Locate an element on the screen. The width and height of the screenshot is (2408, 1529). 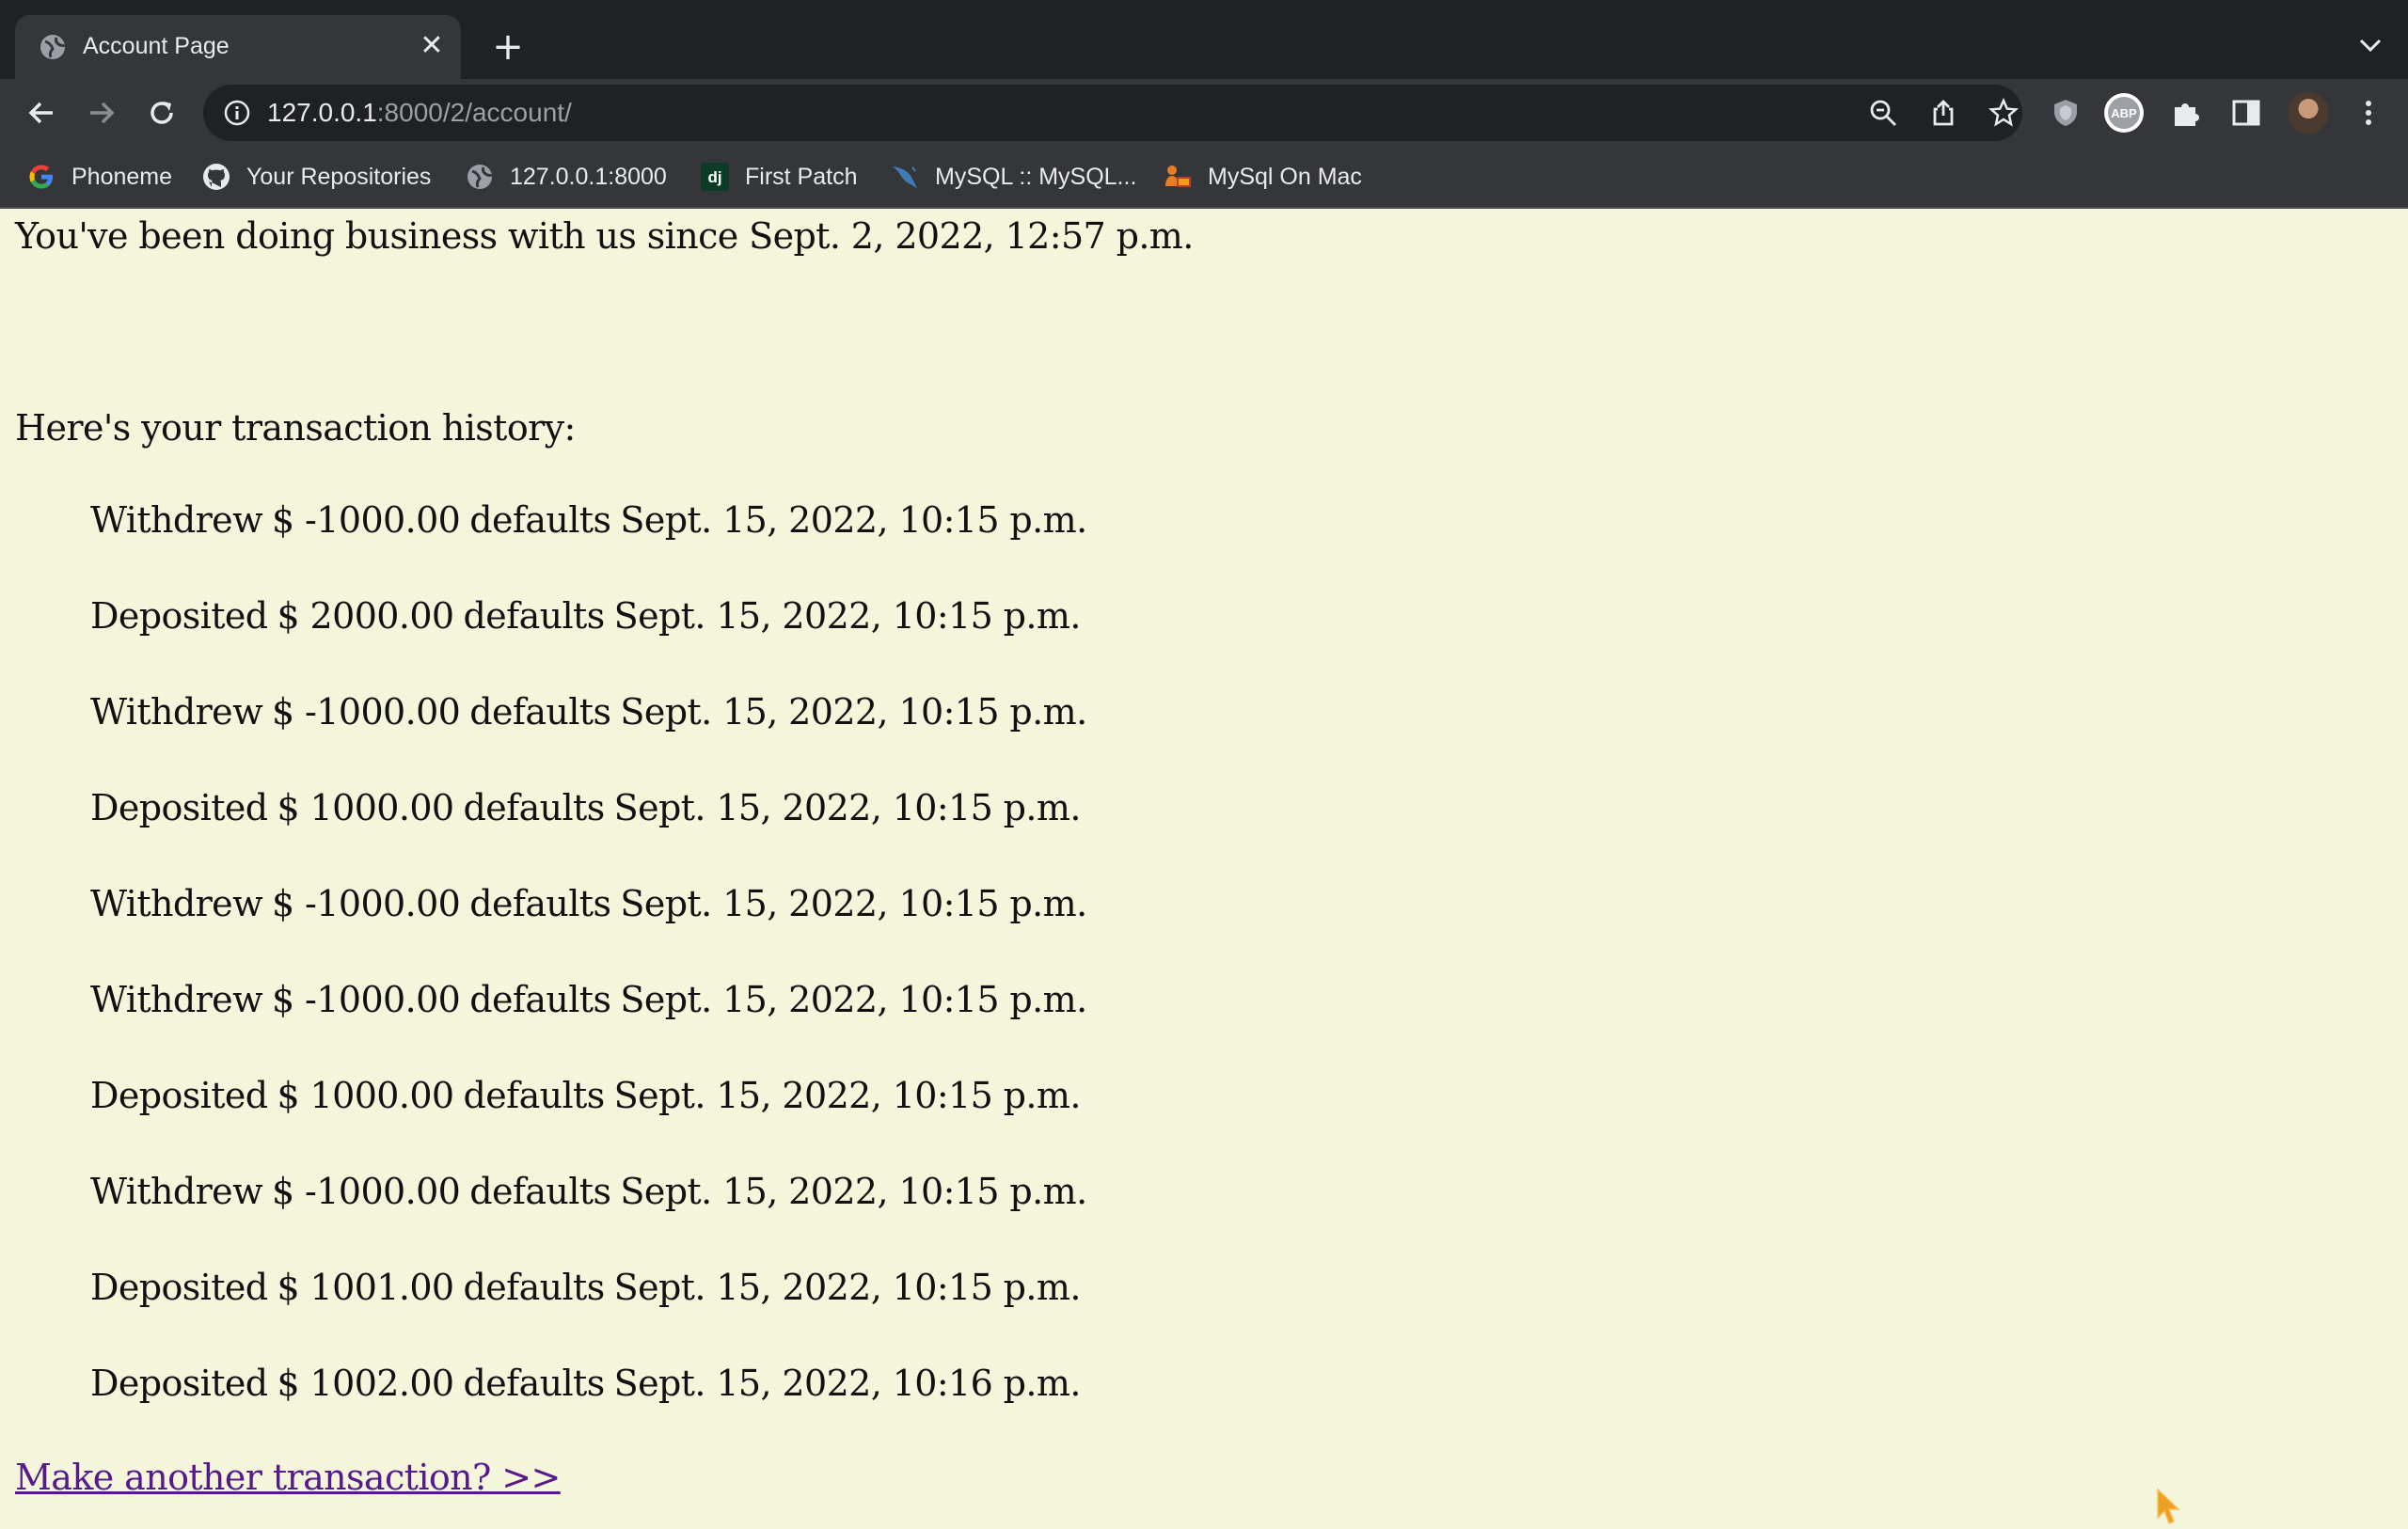
mysql-icon is located at coordinates (905, 178).